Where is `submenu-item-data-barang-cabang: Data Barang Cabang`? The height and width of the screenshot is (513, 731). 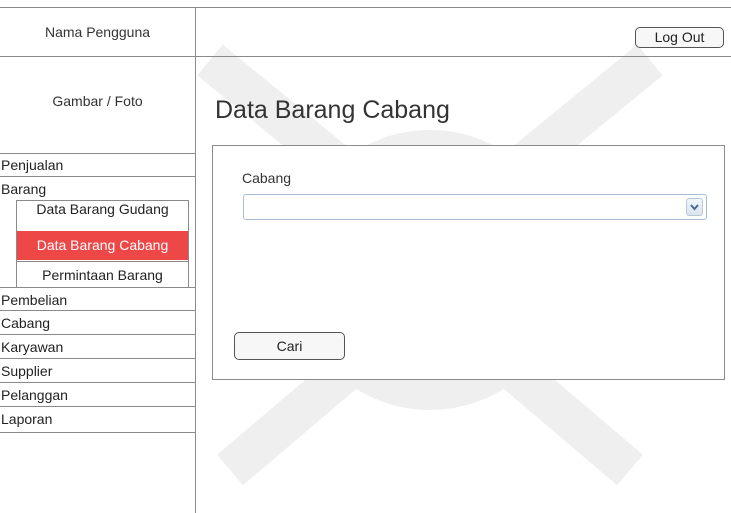
submenu-item-data-barang-cabang: Data Barang Cabang is located at coordinates (102, 245).